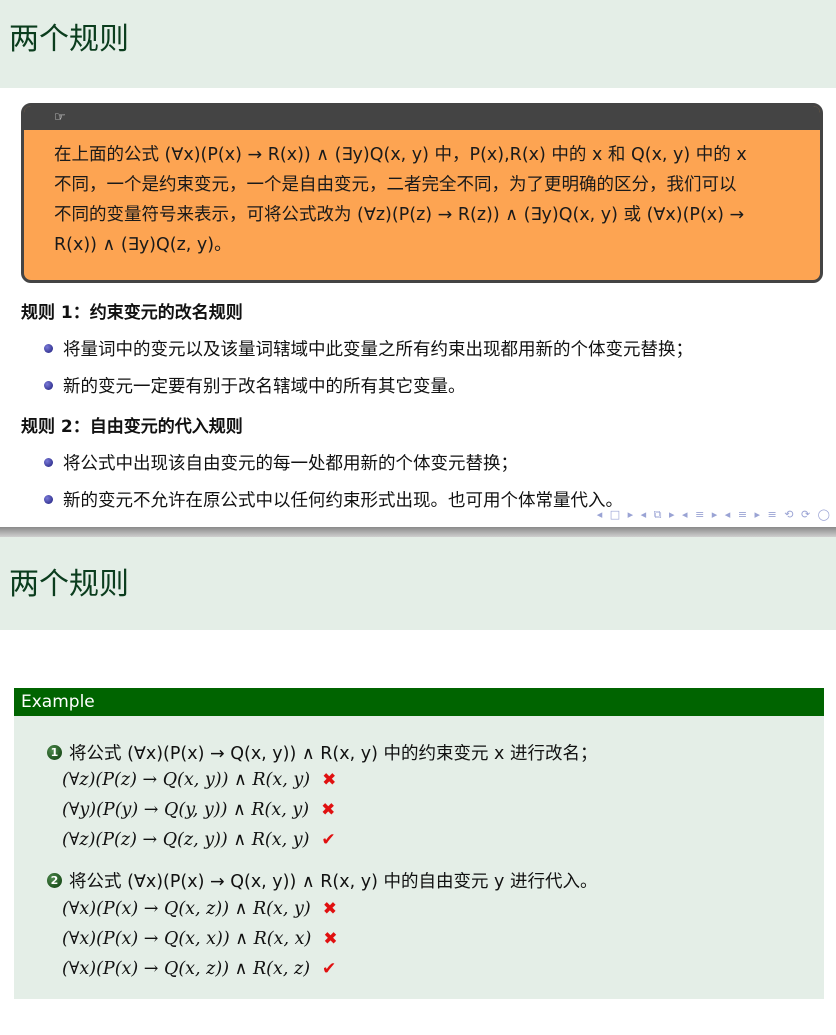  What do you see at coordinates (58, 702) in the screenshot?
I see `example-label: Example` at bounding box center [58, 702].